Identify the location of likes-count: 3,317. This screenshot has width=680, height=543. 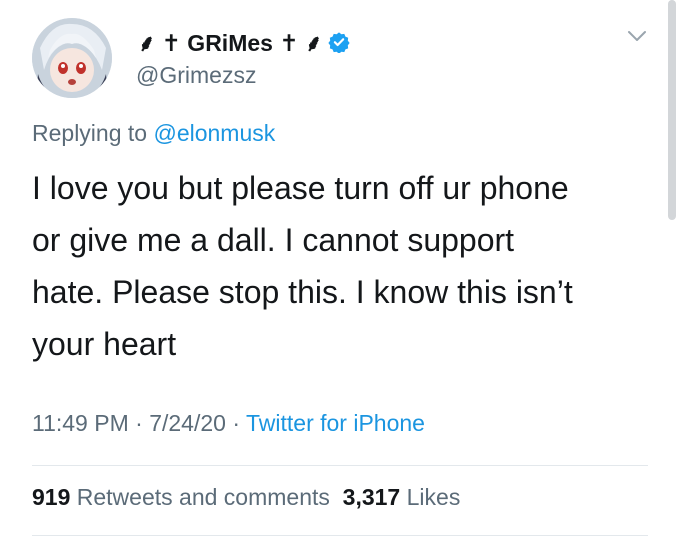
(371, 497).